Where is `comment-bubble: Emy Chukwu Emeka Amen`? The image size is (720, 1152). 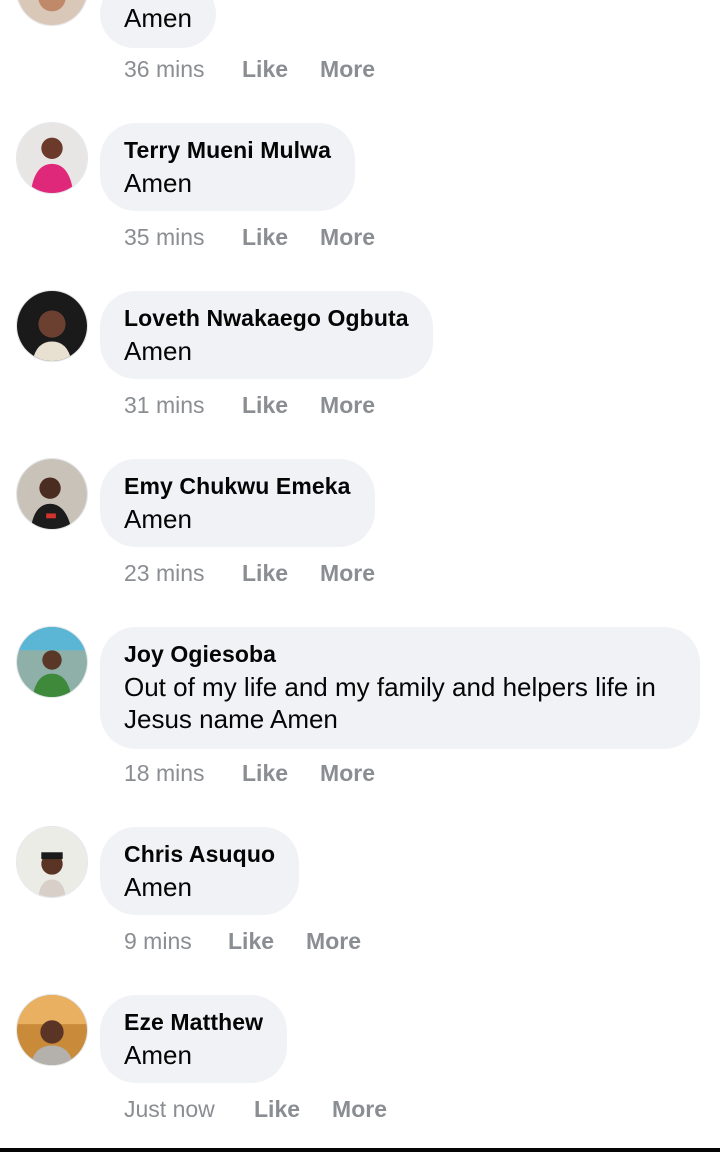
comment-bubble: Emy Chukwu Emeka Amen is located at coordinates (237, 503).